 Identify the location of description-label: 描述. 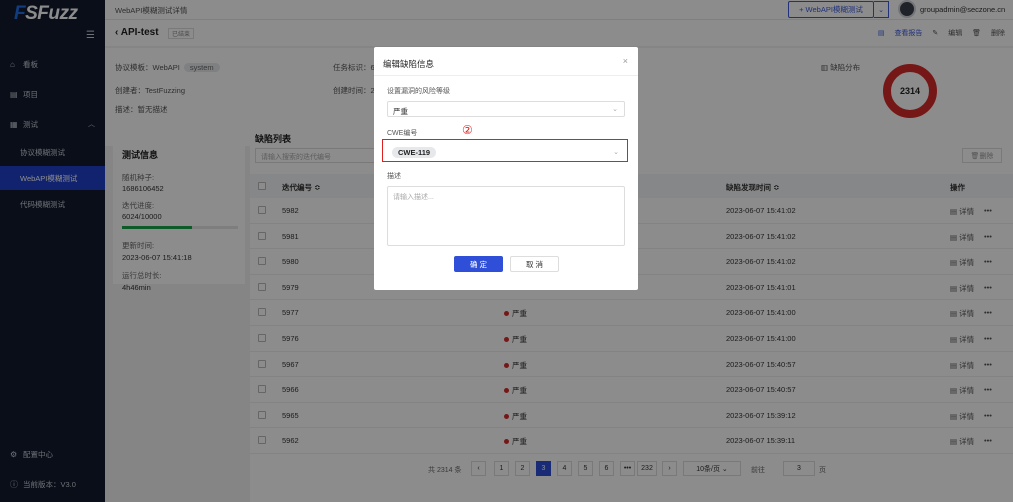
(394, 176).